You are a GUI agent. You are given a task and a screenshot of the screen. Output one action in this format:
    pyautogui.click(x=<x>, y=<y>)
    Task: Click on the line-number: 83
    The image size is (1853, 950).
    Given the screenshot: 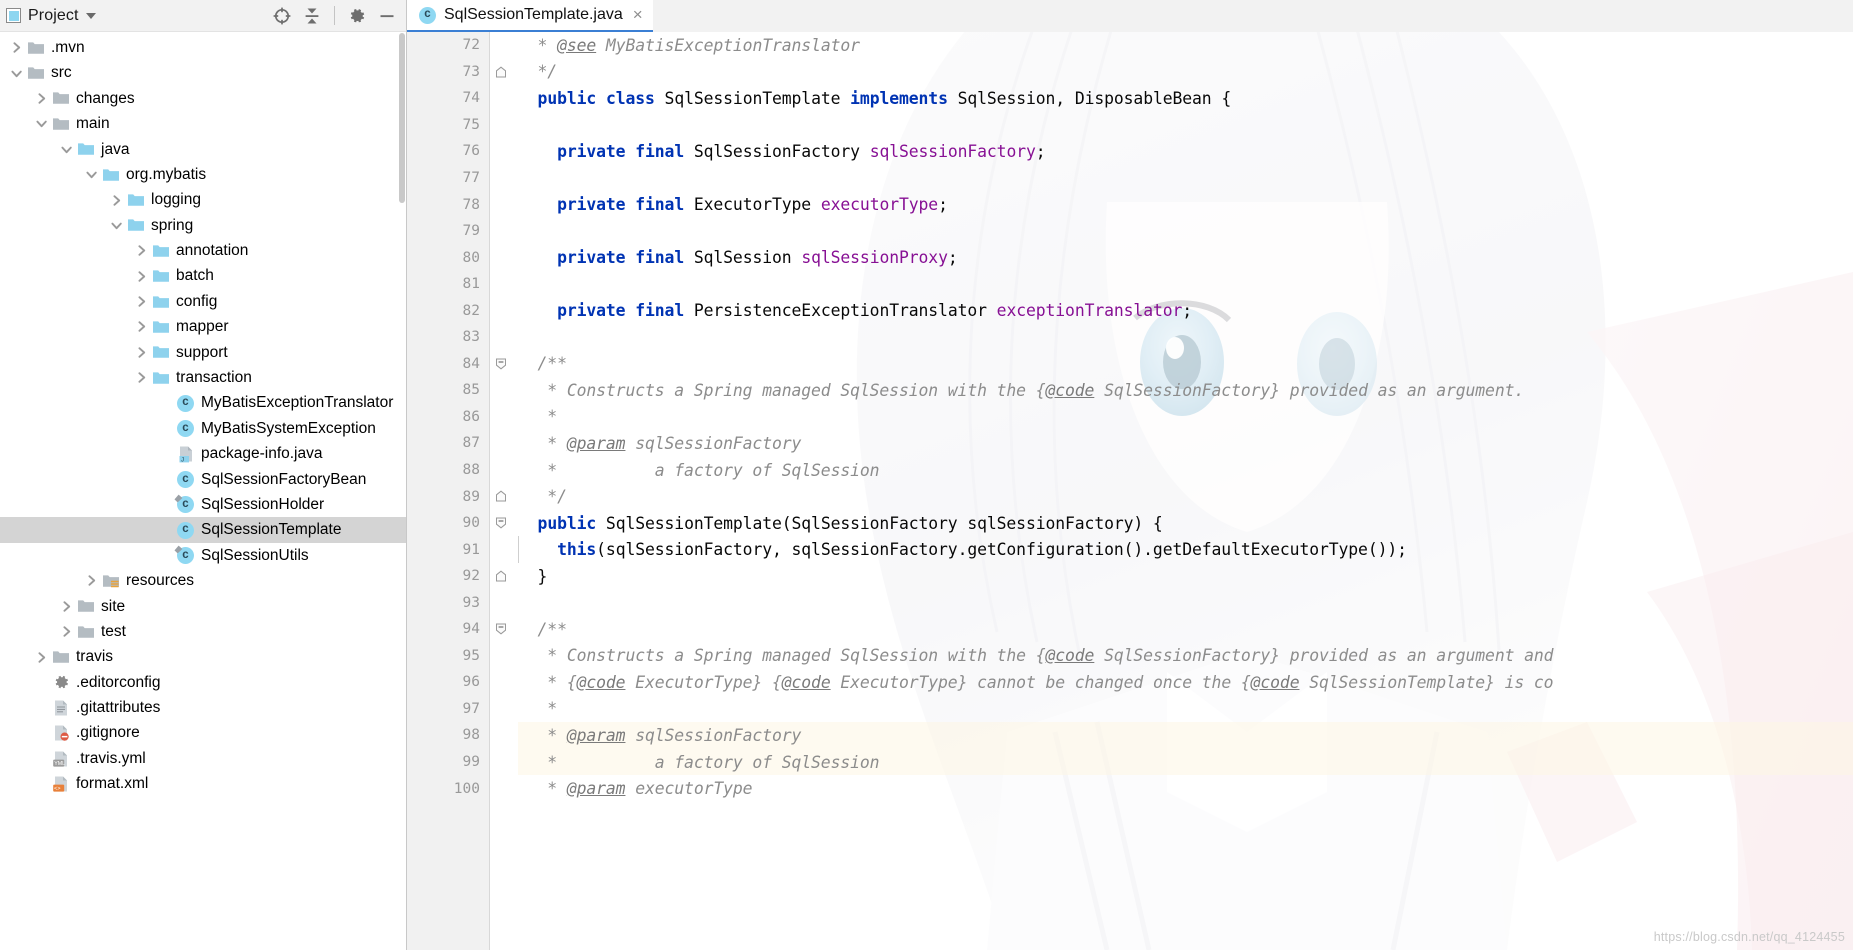 What is the action you would take?
    pyautogui.click(x=448, y=337)
    